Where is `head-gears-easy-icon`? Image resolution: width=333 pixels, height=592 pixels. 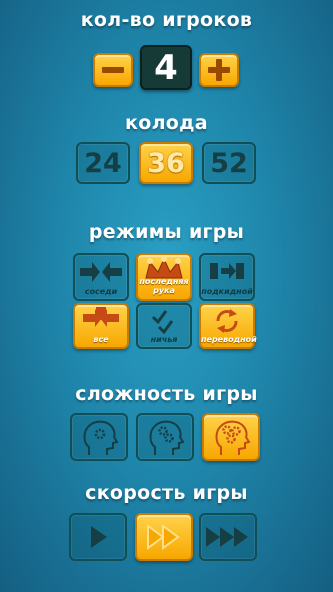 head-gears-easy-icon is located at coordinates (101, 437).